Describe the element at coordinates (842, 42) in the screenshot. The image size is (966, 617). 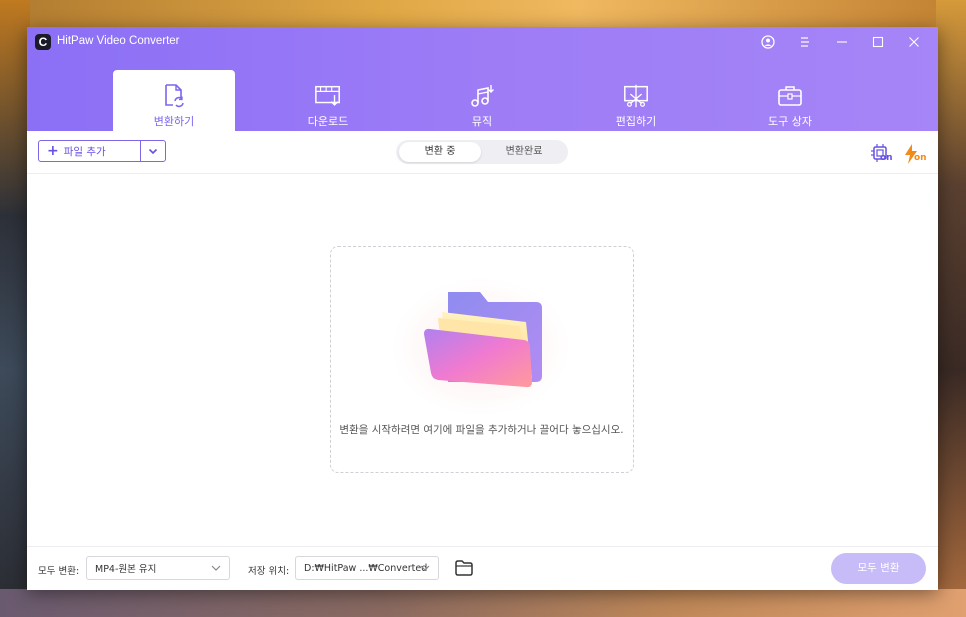
I see `minimize-icon` at that location.